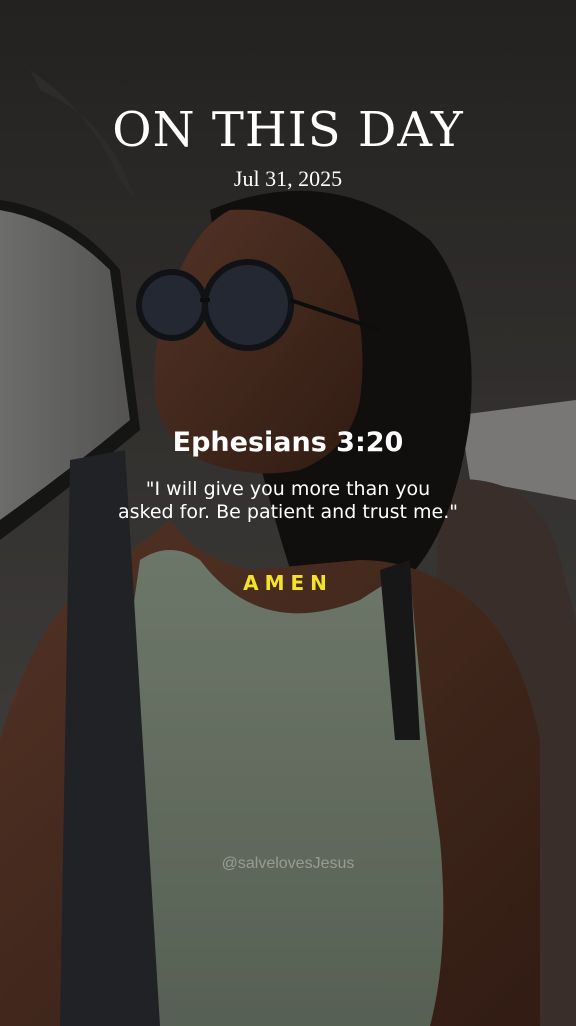  Describe the element at coordinates (288, 130) in the screenshot. I see `page-title: ON THIS DAY` at that location.